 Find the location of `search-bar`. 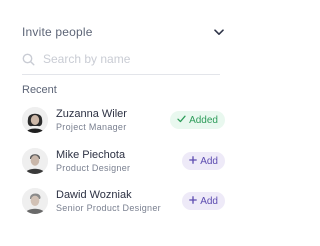

search-bar is located at coordinates (121, 61).